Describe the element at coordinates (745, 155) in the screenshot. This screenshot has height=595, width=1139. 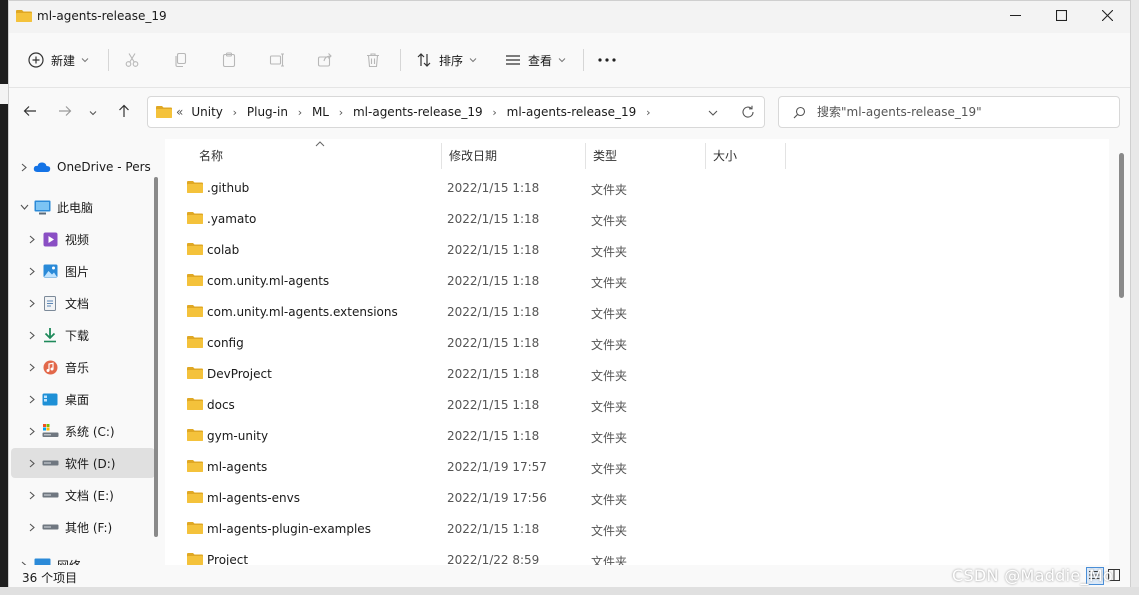
I see `column-header-size: 大小` at that location.